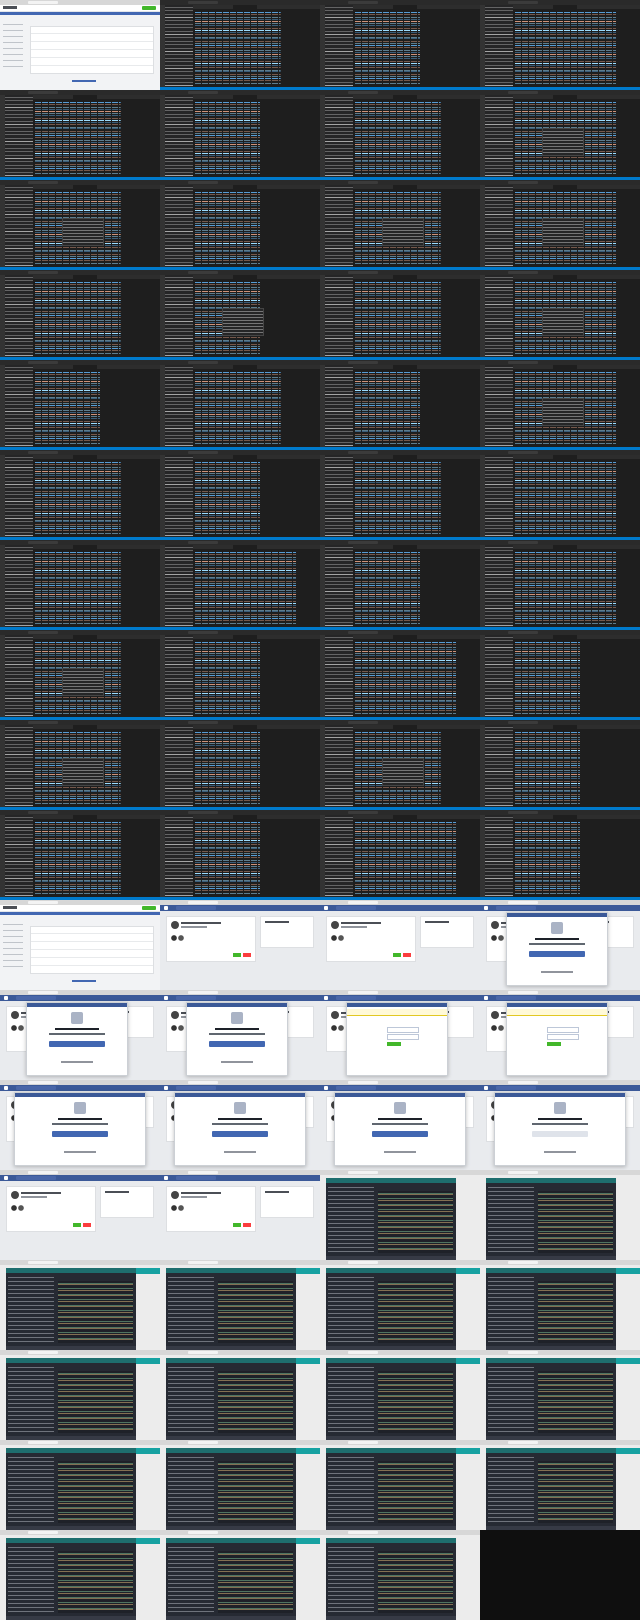  I want to click on admin-page-thumbnail, so click(80, 945).